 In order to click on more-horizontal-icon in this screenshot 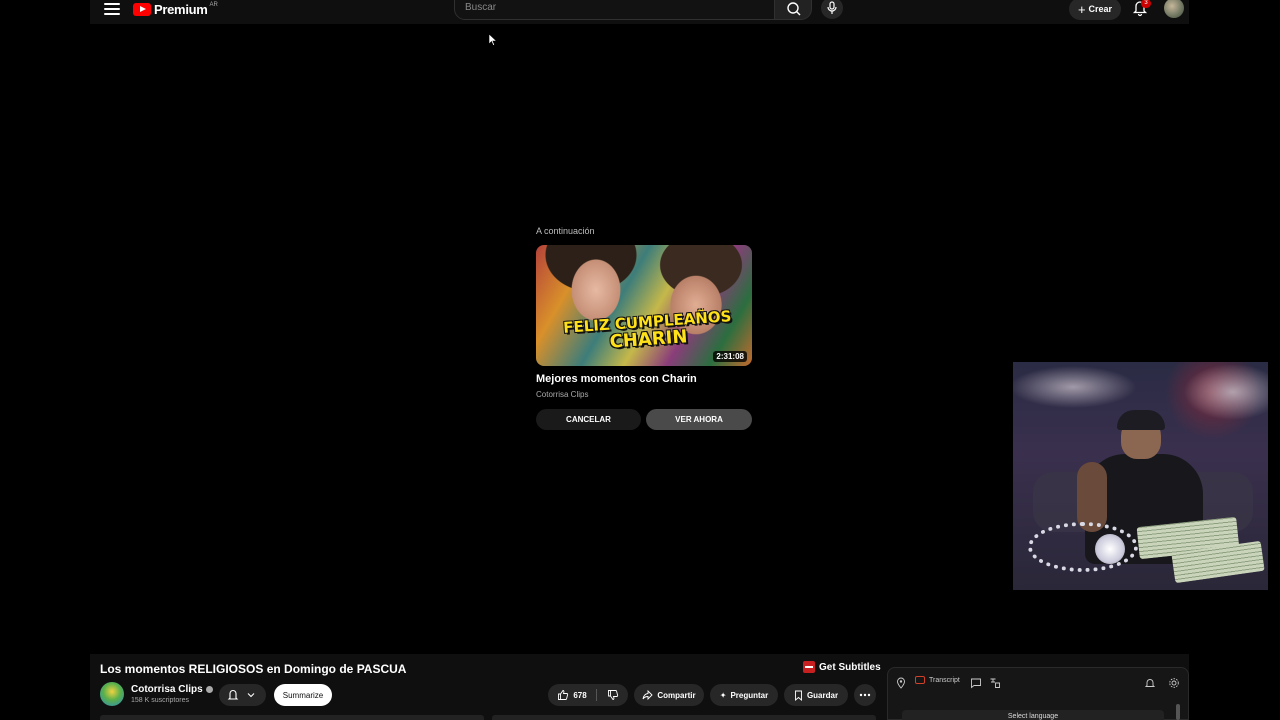, I will do `click(865, 695)`.